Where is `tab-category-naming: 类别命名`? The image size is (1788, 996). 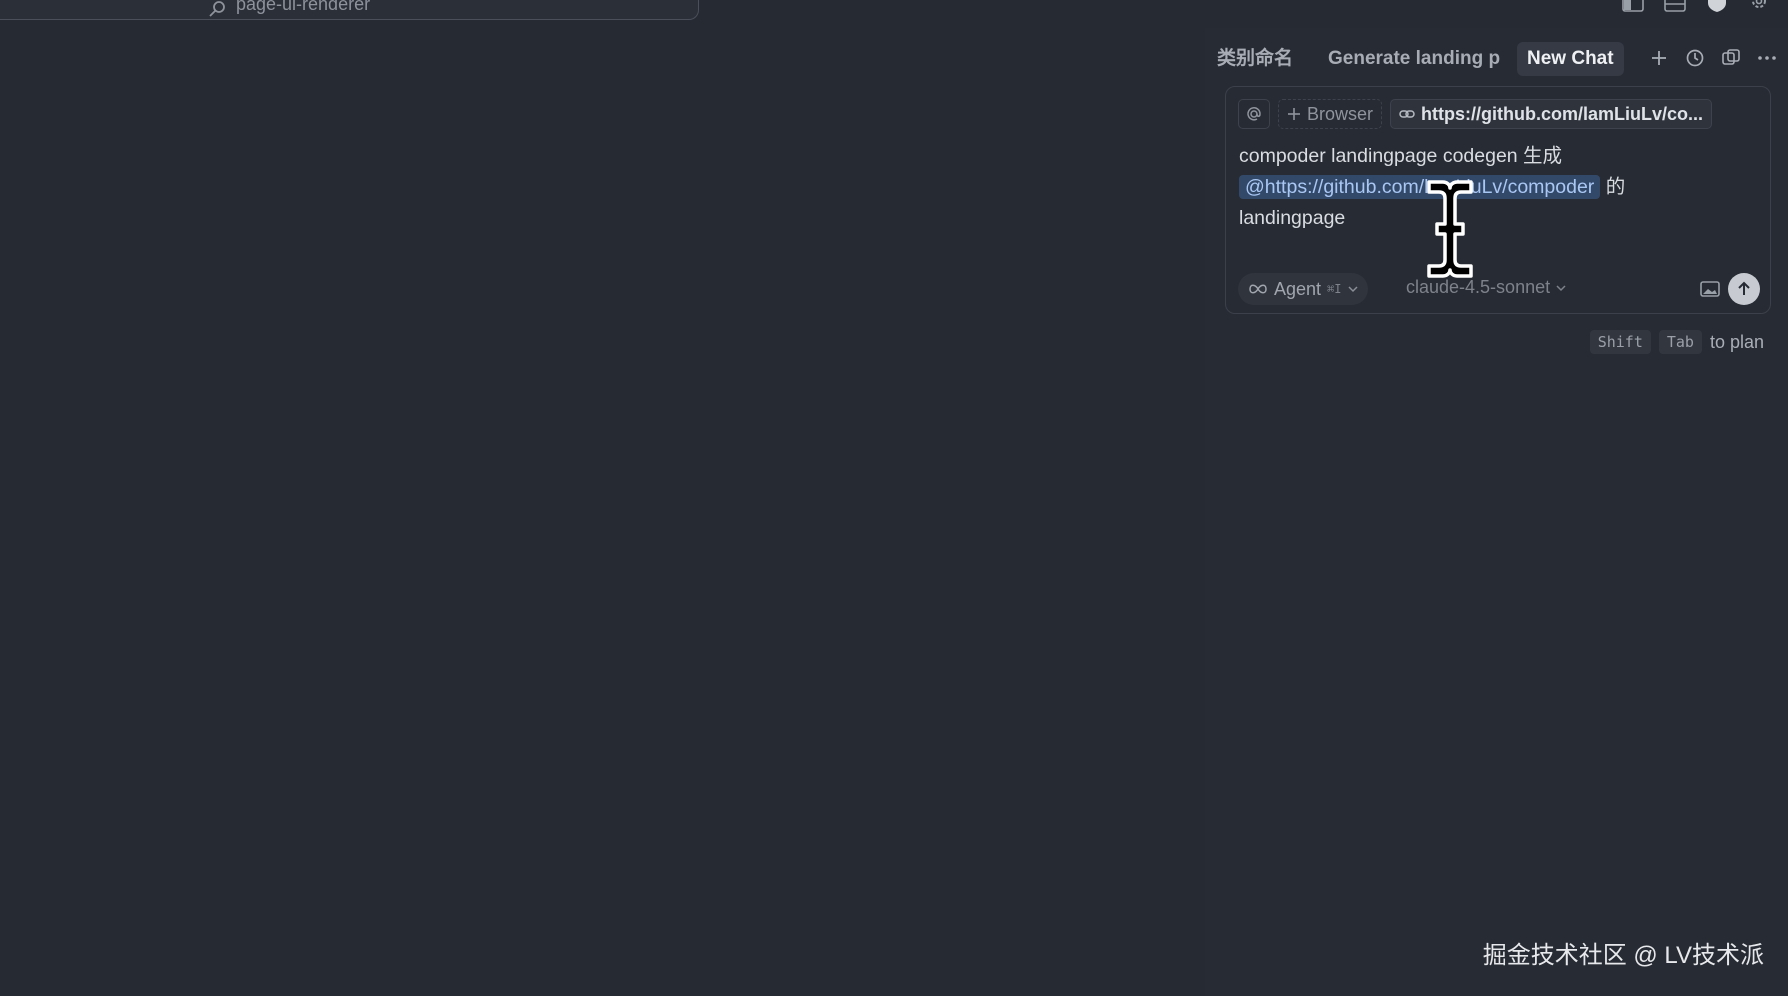 tab-category-naming: 类别命名 is located at coordinates (1265, 59).